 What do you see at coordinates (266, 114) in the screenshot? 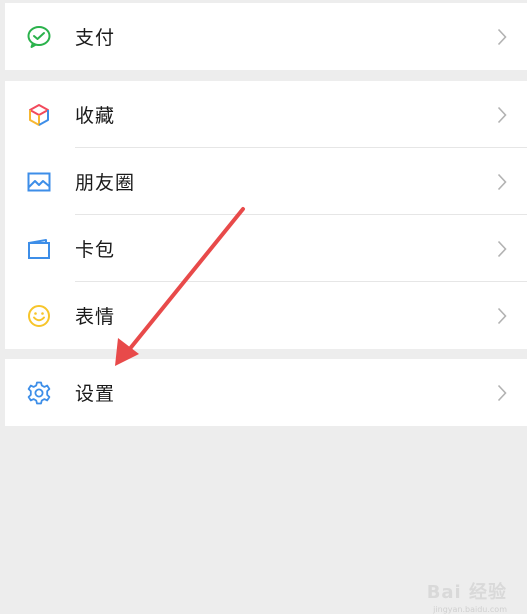
I see `menu-item-favorites: 收藏` at bounding box center [266, 114].